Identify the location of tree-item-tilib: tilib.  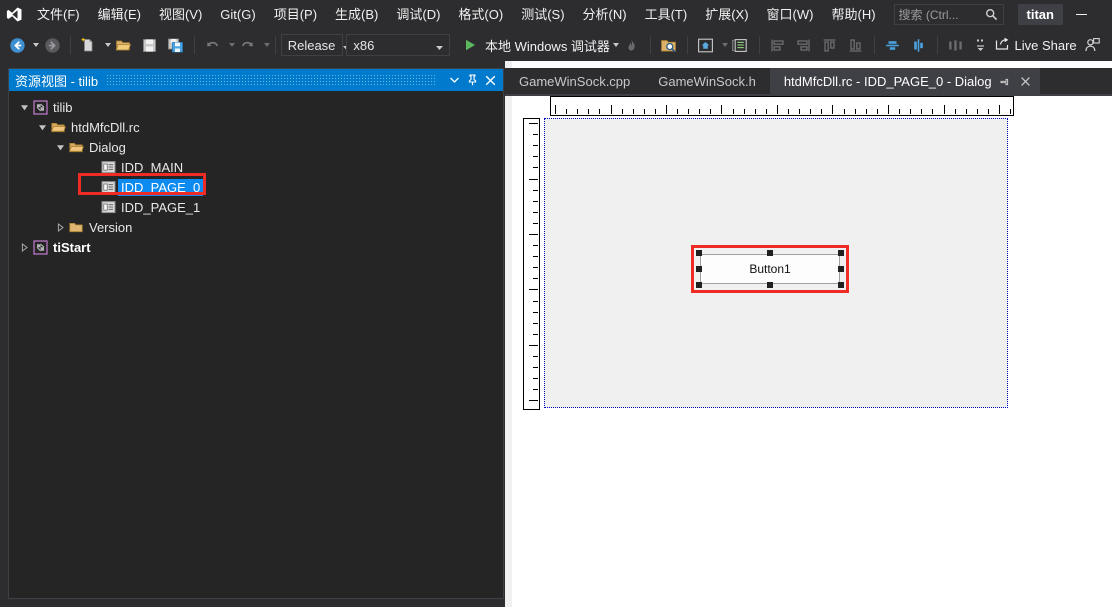
(256, 107).